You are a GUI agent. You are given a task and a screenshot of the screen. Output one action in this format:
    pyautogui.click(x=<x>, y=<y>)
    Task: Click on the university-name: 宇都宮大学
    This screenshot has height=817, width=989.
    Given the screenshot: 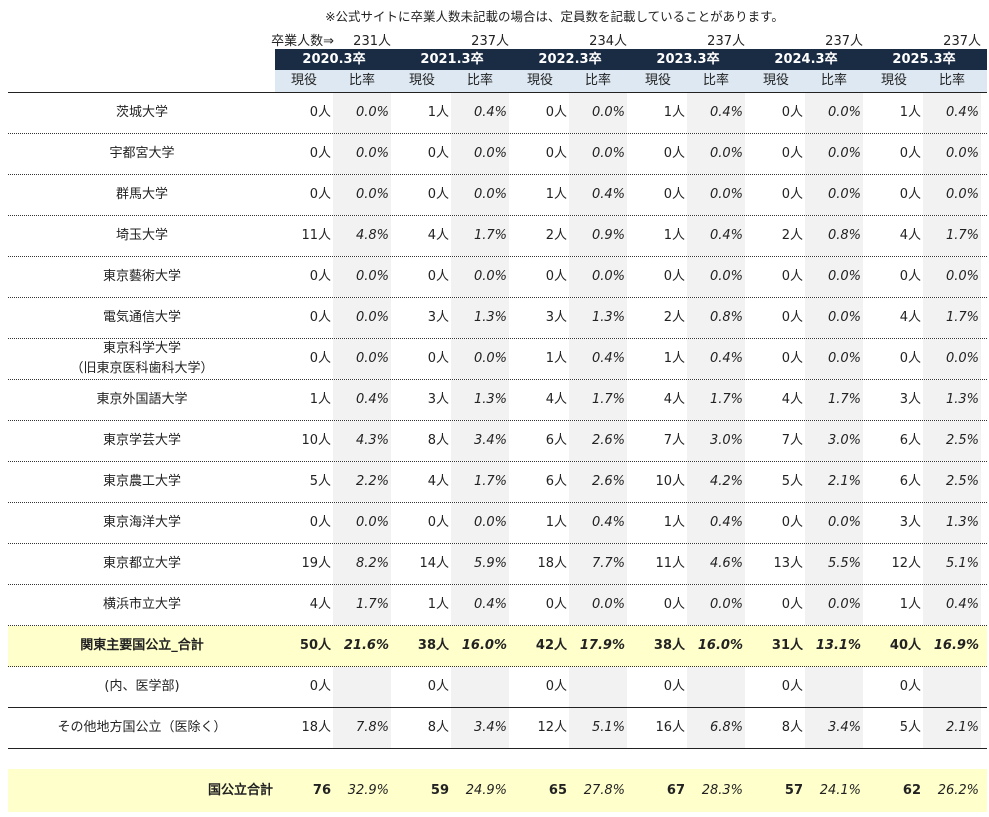 What is the action you would take?
    pyautogui.click(x=142, y=154)
    